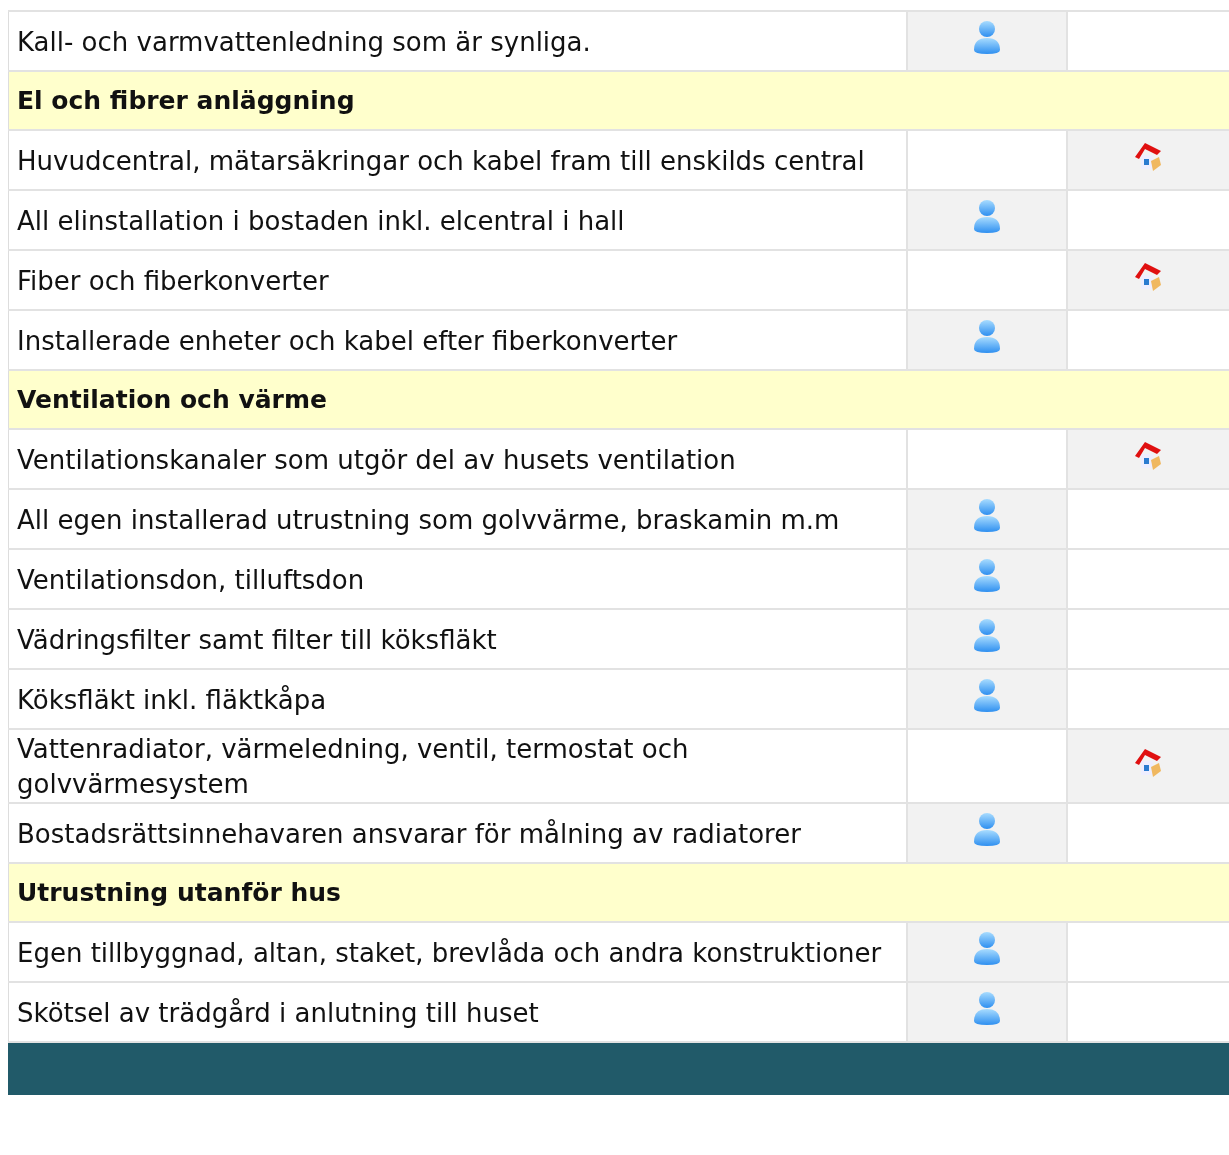  What do you see at coordinates (457, 41) in the screenshot?
I see `table-cell: Kall- och varmvattenledning som är synliga.` at bounding box center [457, 41].